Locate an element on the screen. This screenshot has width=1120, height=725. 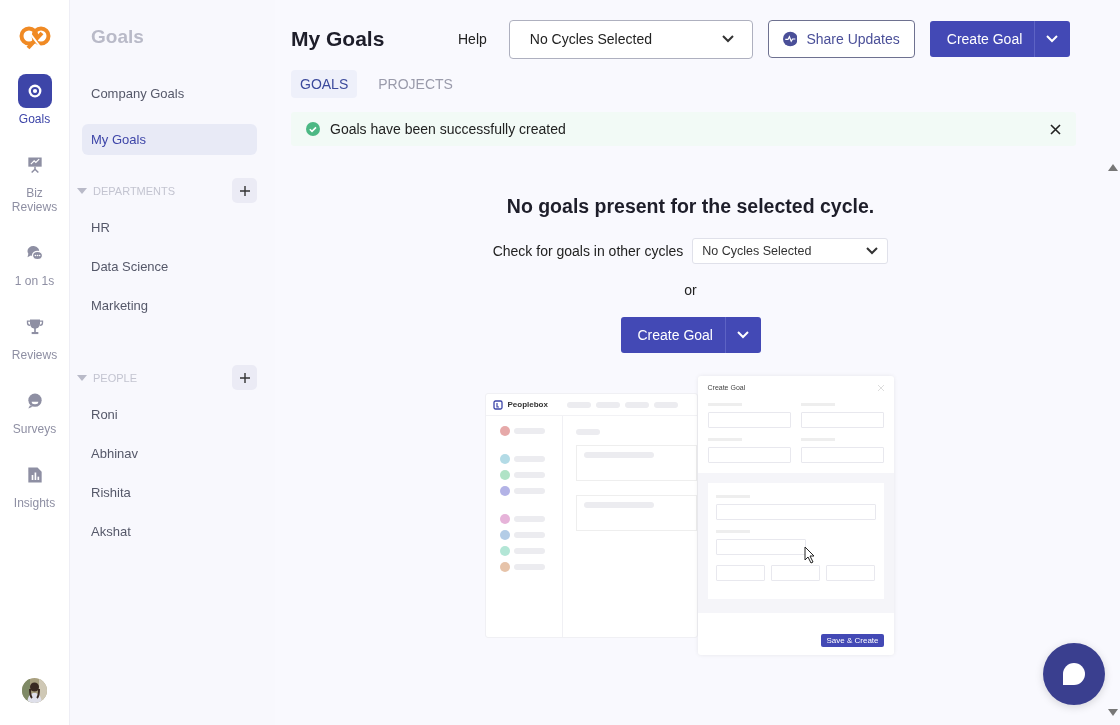
alert-message: Goals have been successfully created is located at coordinates (448, 129).